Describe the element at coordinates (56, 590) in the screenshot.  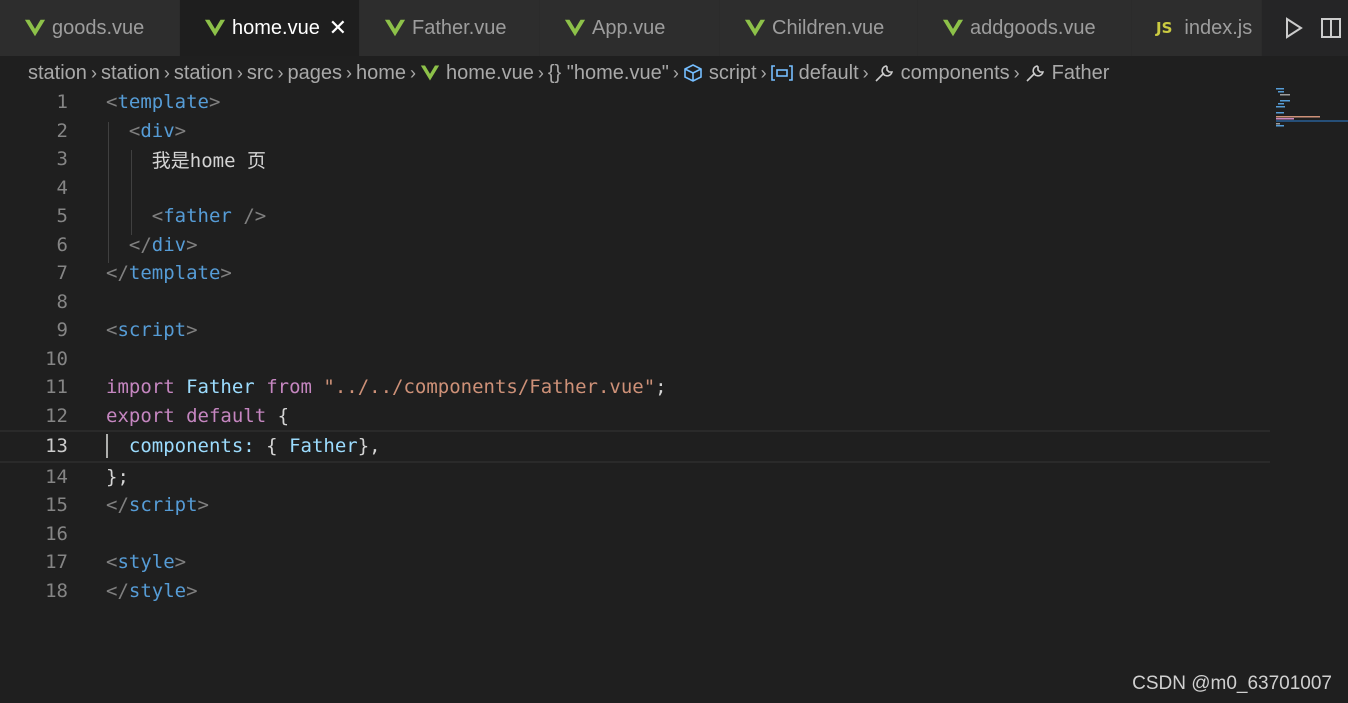
I see `line-number: 18` at that location.